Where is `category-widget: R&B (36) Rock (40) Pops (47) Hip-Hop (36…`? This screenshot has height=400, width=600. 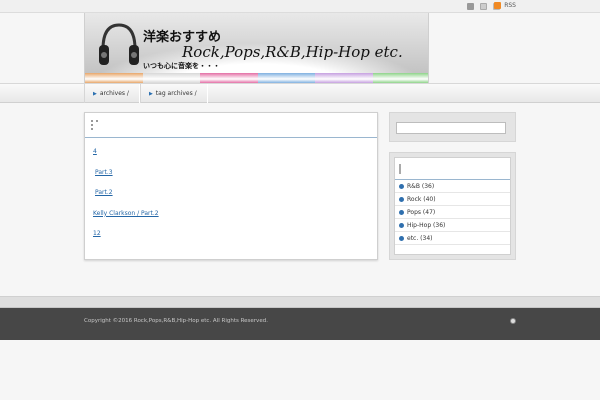 category-widget: R&B (36) Rock (40) Pops (47) Hip-Hop (36… is located at coordinates (452, 206).